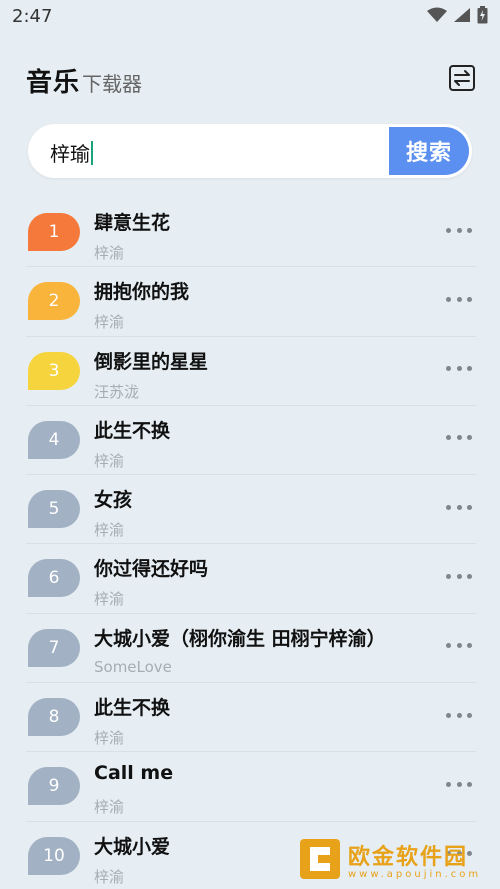  Describe the element at coordinates (462, 15) in the screenshot. I see `signal-icon` at that location.